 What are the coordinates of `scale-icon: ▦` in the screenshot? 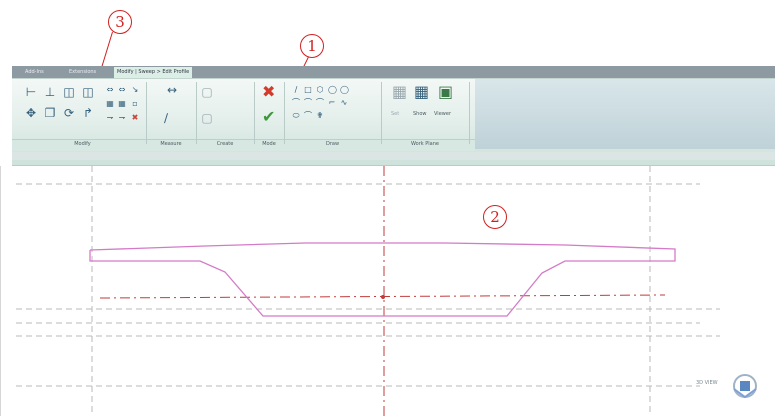 It's located at (122, 104).